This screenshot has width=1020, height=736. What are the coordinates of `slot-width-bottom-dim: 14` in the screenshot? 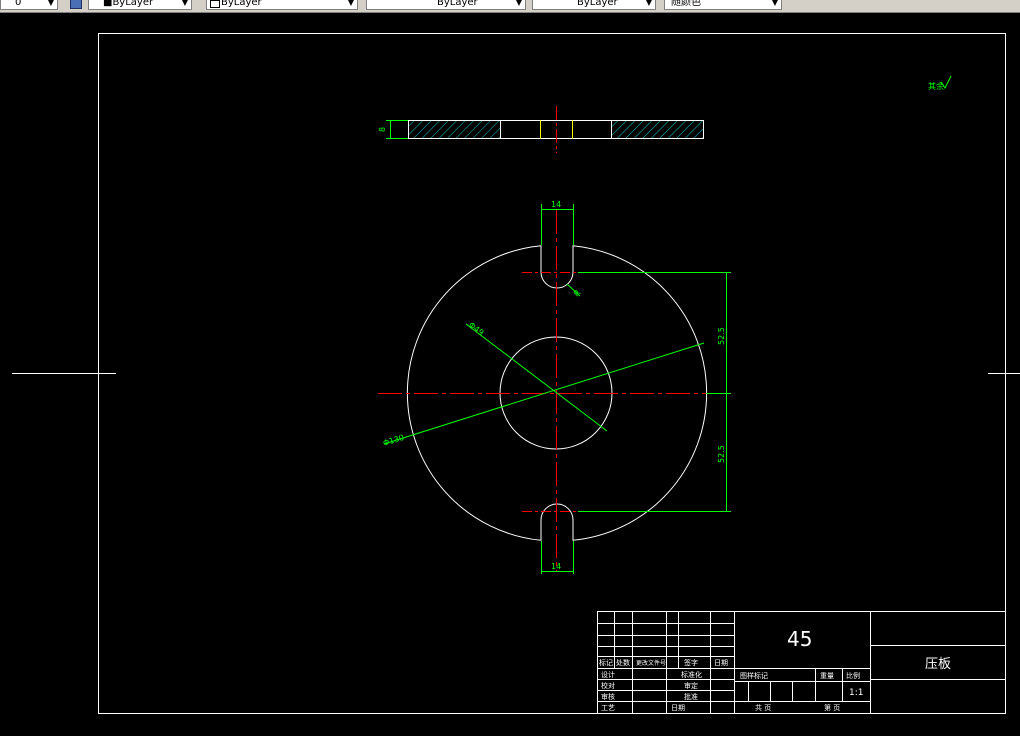 It's located at (556, 566).